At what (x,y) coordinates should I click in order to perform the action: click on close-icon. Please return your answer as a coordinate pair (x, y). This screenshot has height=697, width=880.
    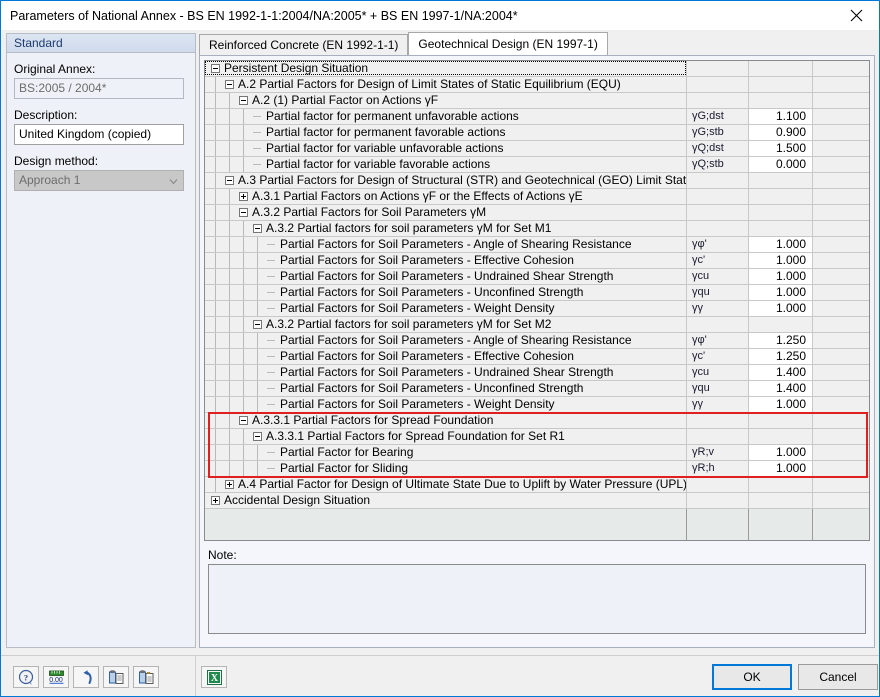
    Looking at the image, I should click on (856, 15).